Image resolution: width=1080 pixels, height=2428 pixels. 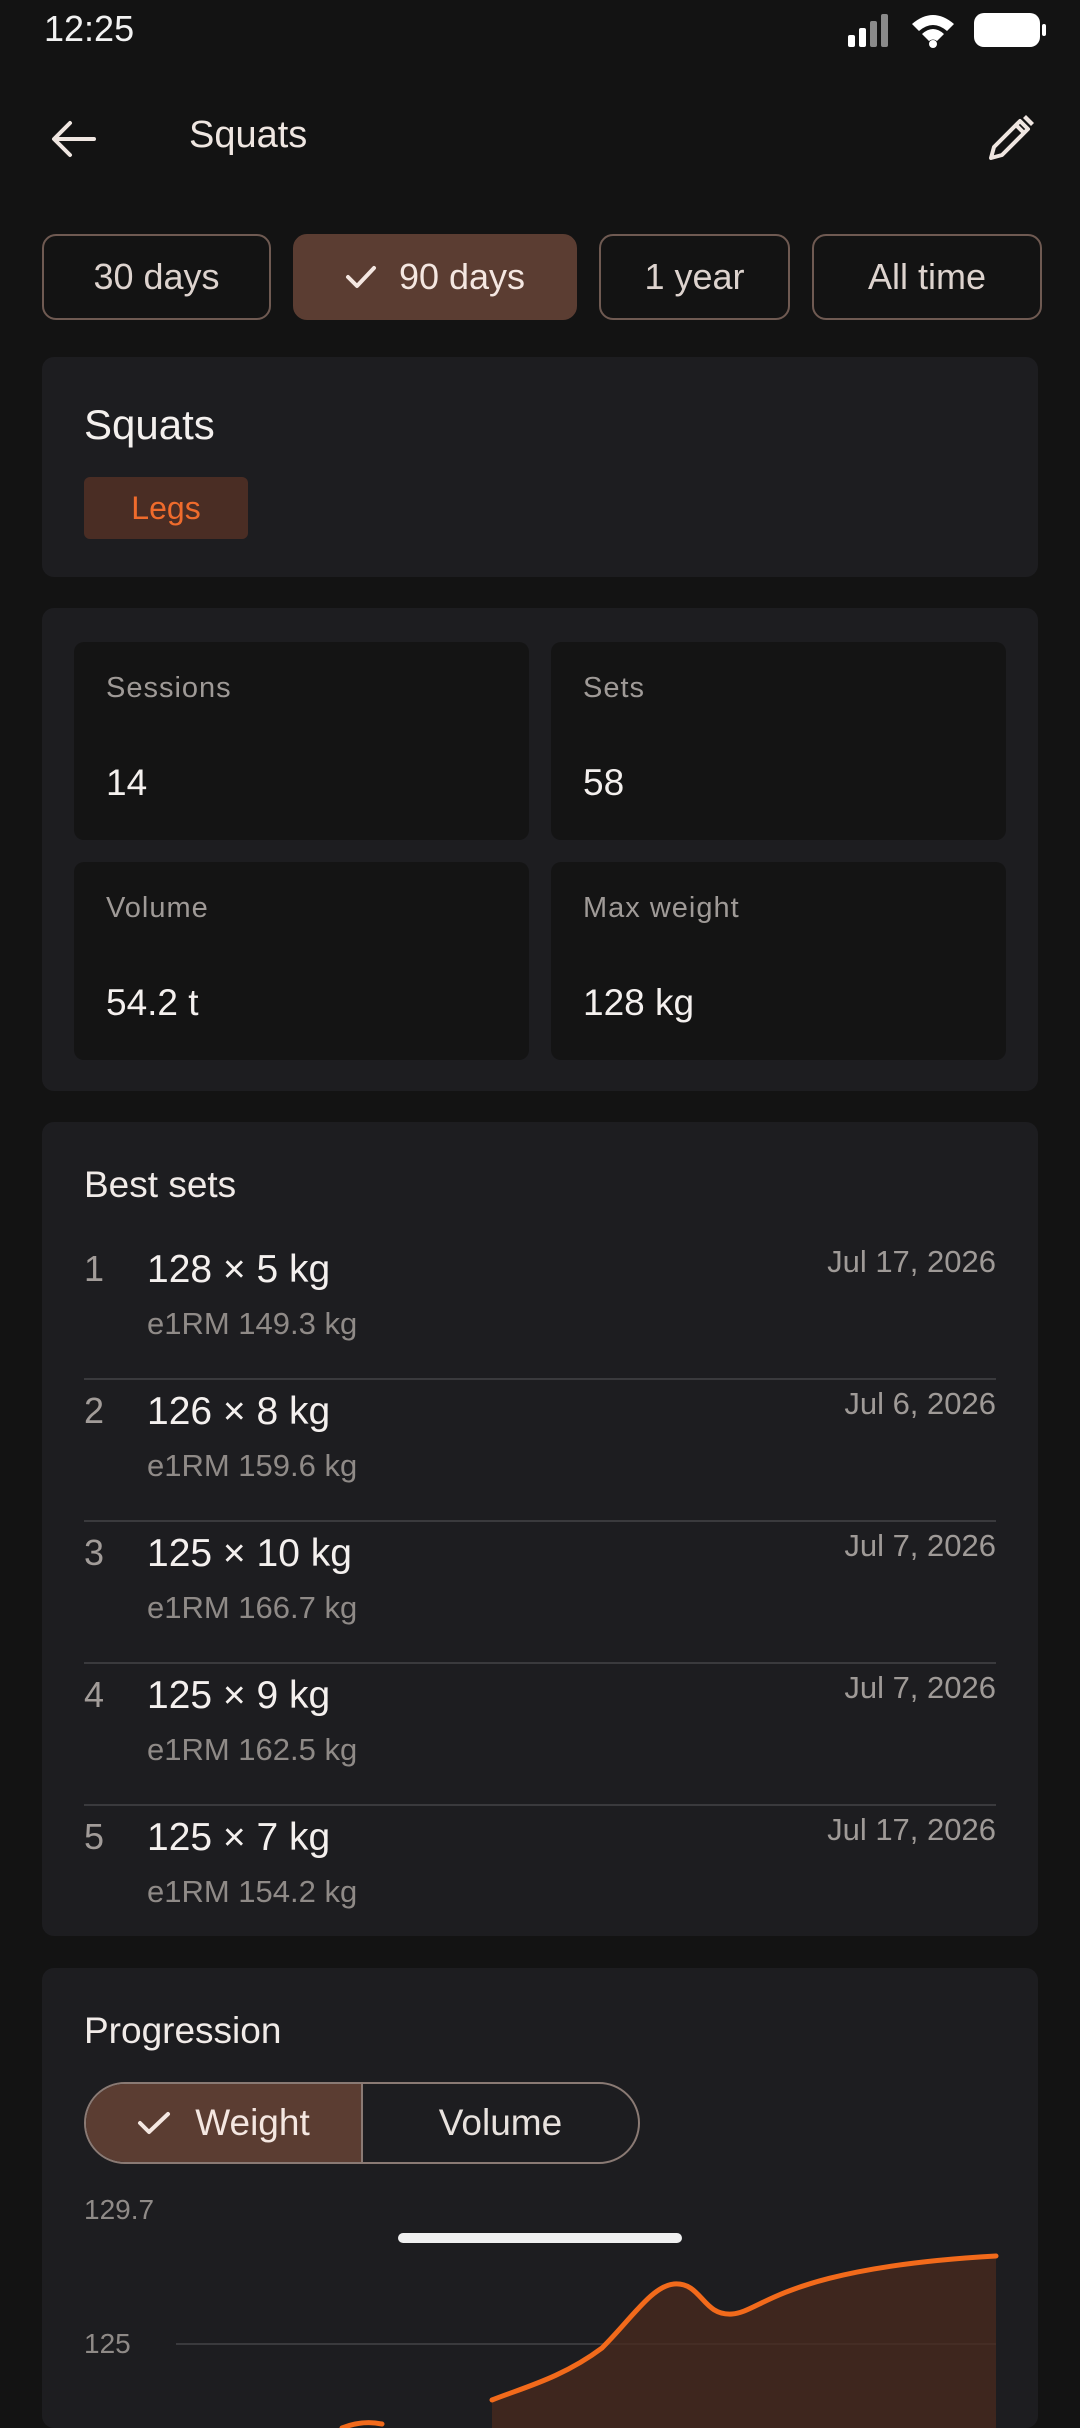 What do you see at coordinates (249, 1553) in the screenshot?
I see `best-set-weight: 125 × 10 kg` at bounding box center [249, 1553].